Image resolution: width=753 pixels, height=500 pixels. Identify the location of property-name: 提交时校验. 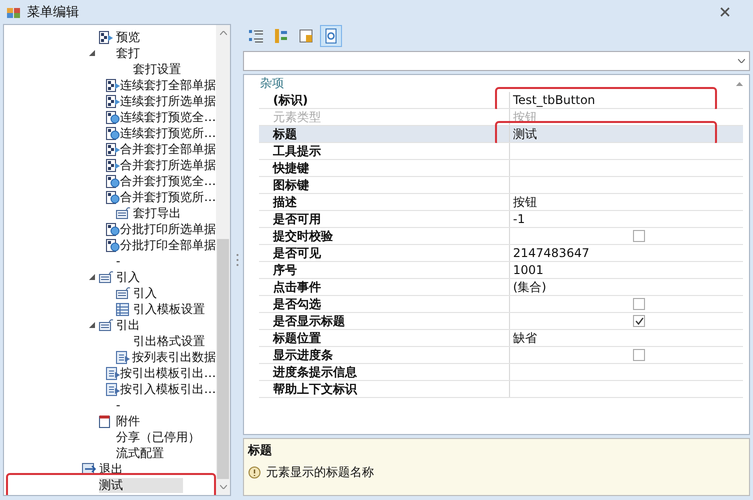
(384, 236).